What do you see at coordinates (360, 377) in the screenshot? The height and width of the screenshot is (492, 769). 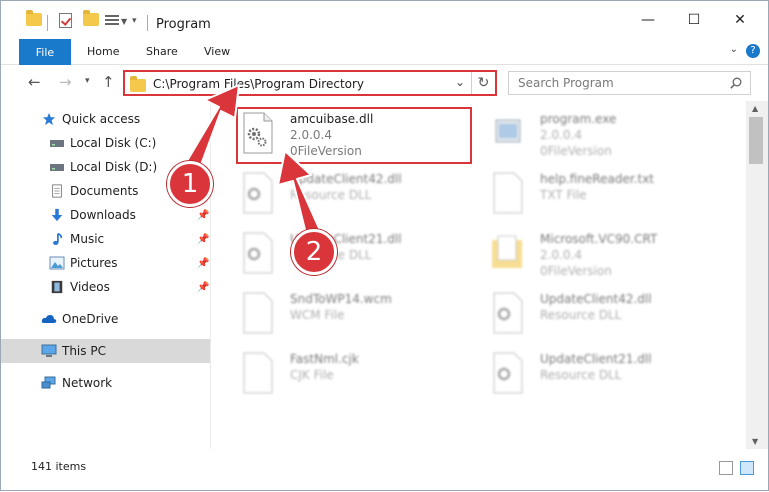 I see `file-item-fastnml: FastNml.cjk CJK File` at bounding box center [360, 377].